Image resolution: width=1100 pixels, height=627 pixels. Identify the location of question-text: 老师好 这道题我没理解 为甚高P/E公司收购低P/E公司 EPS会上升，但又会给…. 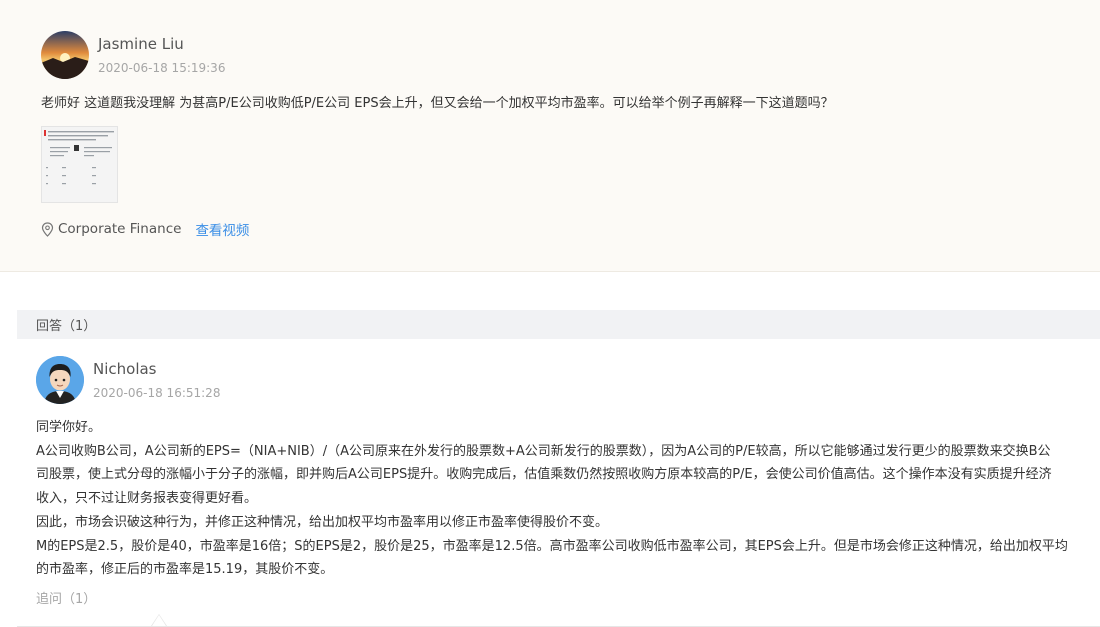
(437, 103).